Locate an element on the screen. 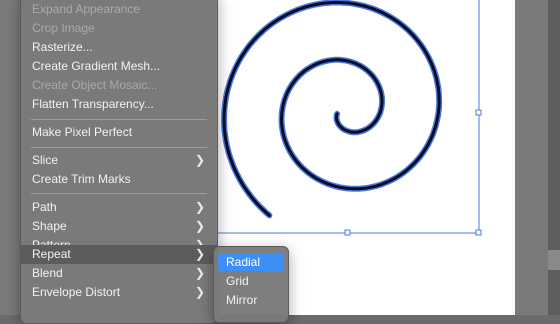 The height and width of the screenshot is (324, 560). menu-item-label: Slice is located at coordinates (45, 160).